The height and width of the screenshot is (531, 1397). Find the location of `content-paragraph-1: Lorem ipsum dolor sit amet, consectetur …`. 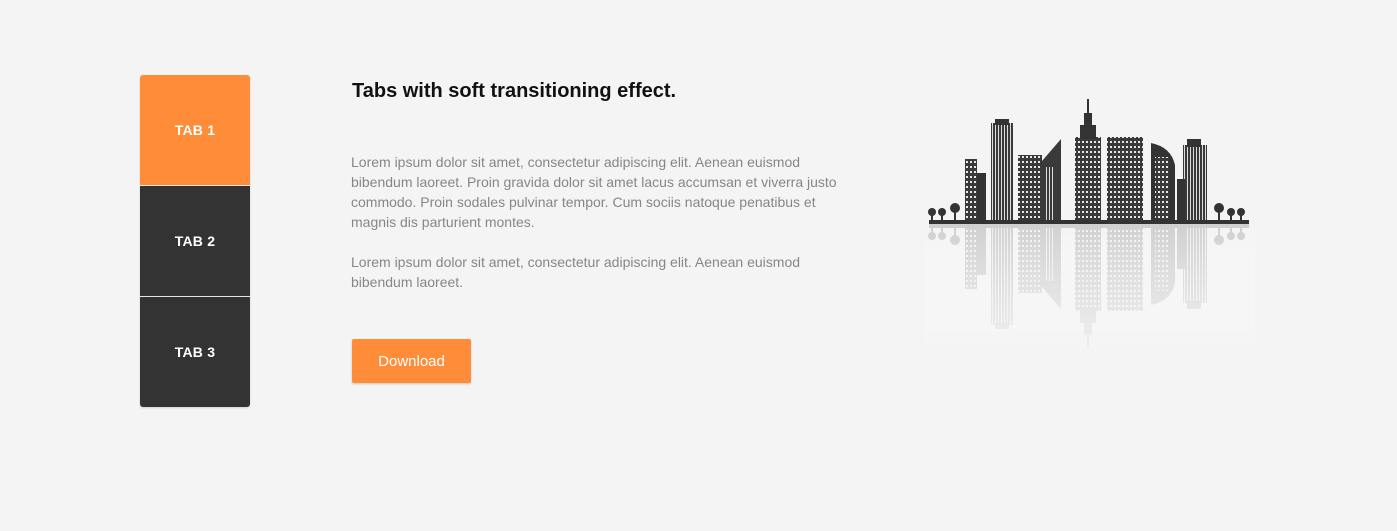

content-paragraph-1: Lorem ipsum dolor sit amet, consectetur … is located at coordinates (594, 192).